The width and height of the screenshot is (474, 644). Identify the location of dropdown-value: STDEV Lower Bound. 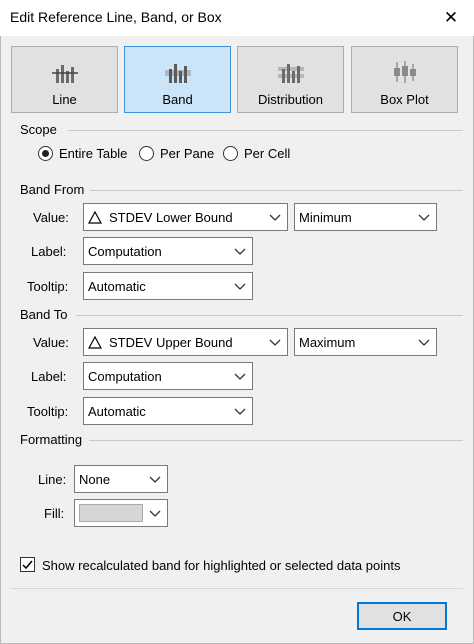
(171, 217).